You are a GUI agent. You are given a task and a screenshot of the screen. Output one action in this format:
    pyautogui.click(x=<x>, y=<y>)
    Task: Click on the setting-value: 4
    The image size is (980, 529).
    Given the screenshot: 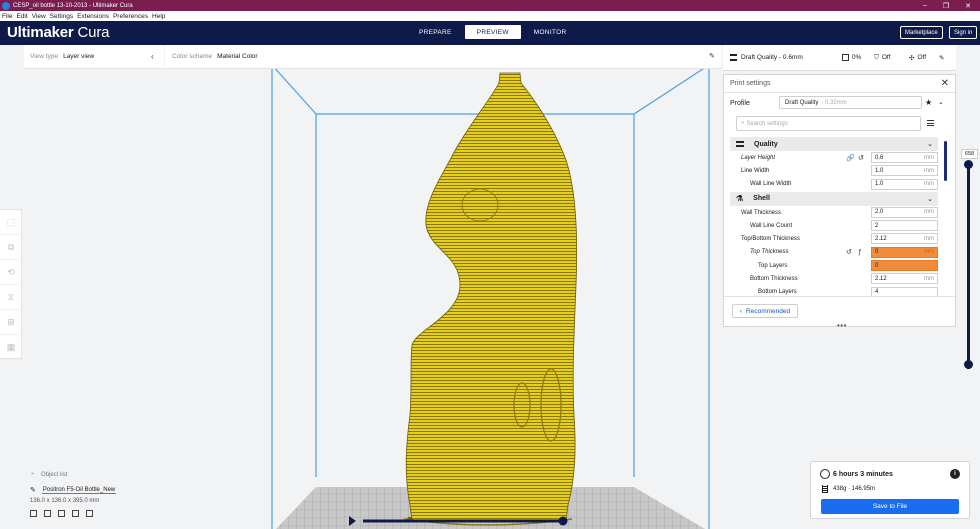 What is the action you would take?
    pyautogui.click(x=877, y=292)
    